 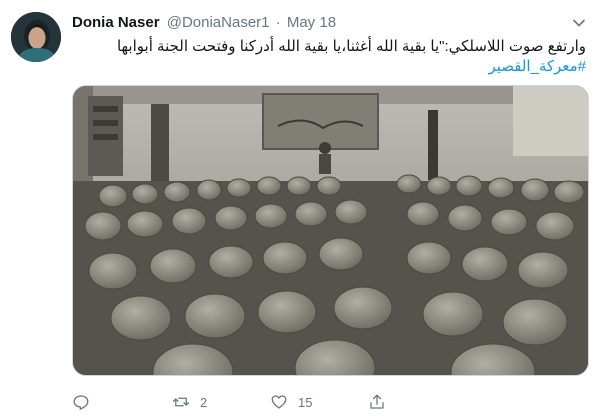 I want to click on tweet-actions: 2 15, so click(x=302, y=402).